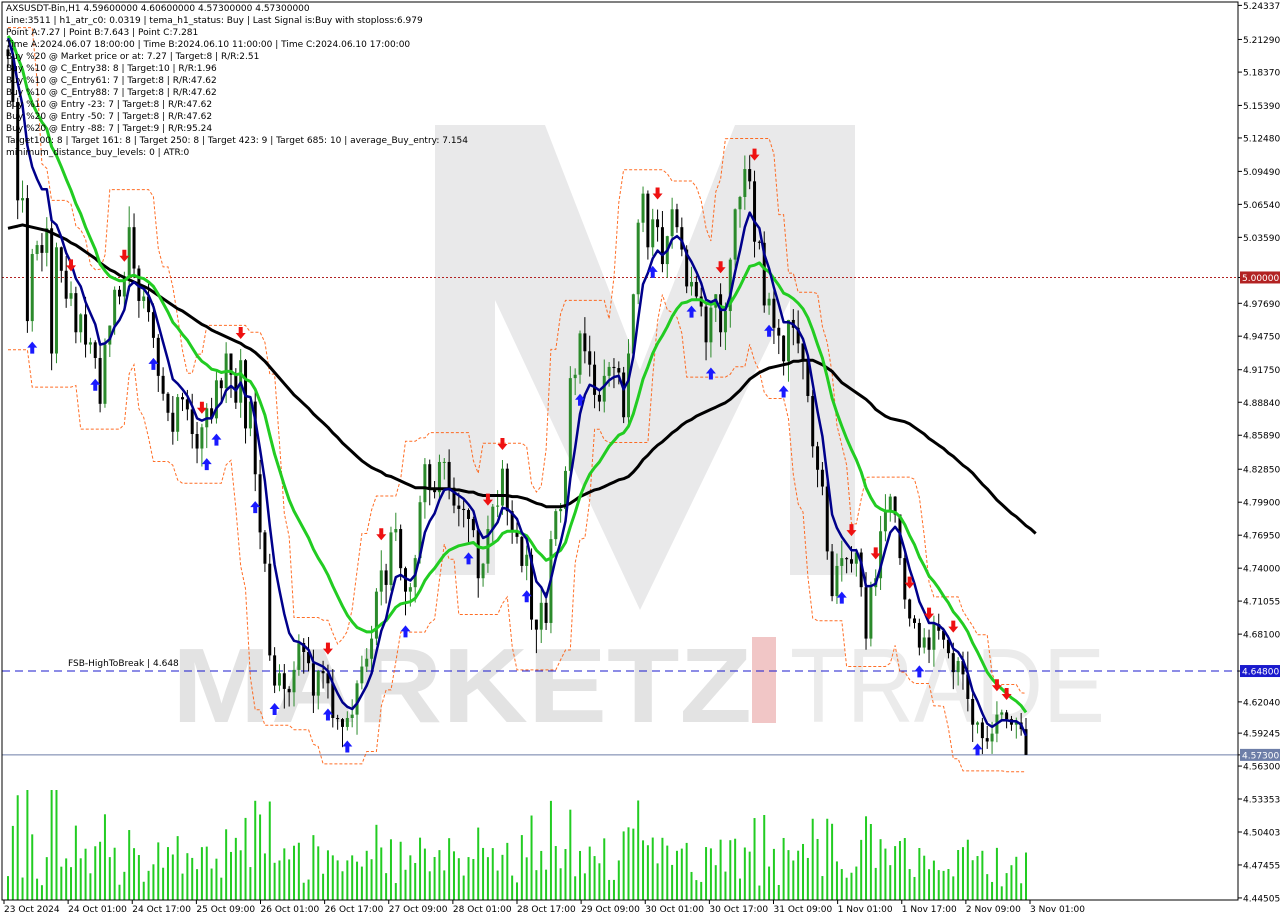  What do you see at coordinates (993, 910) in the screenshot?
I see `x-tick-label: 2 Nov 09:00` at bounding box center [993, 910].